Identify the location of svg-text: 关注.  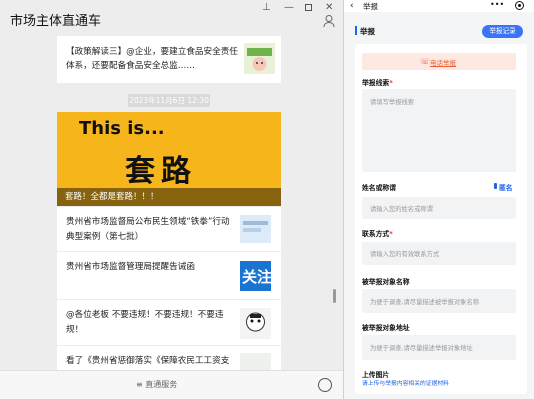
(256, 277).